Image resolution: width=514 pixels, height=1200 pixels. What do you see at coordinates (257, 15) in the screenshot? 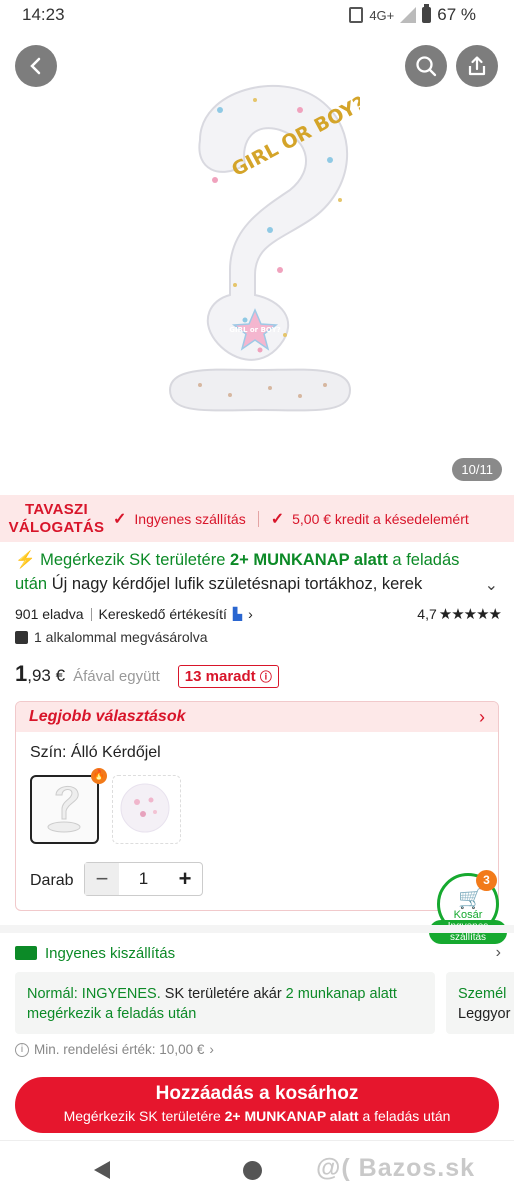
I see `status-bar: 14:23 4G+ 67 %` at bounding box center [257, 15].